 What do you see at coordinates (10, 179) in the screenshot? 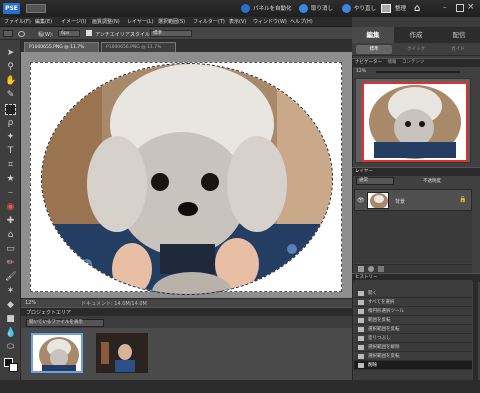
I see `cookie-cutter-icon: ★` at bounding box center [10, 179].